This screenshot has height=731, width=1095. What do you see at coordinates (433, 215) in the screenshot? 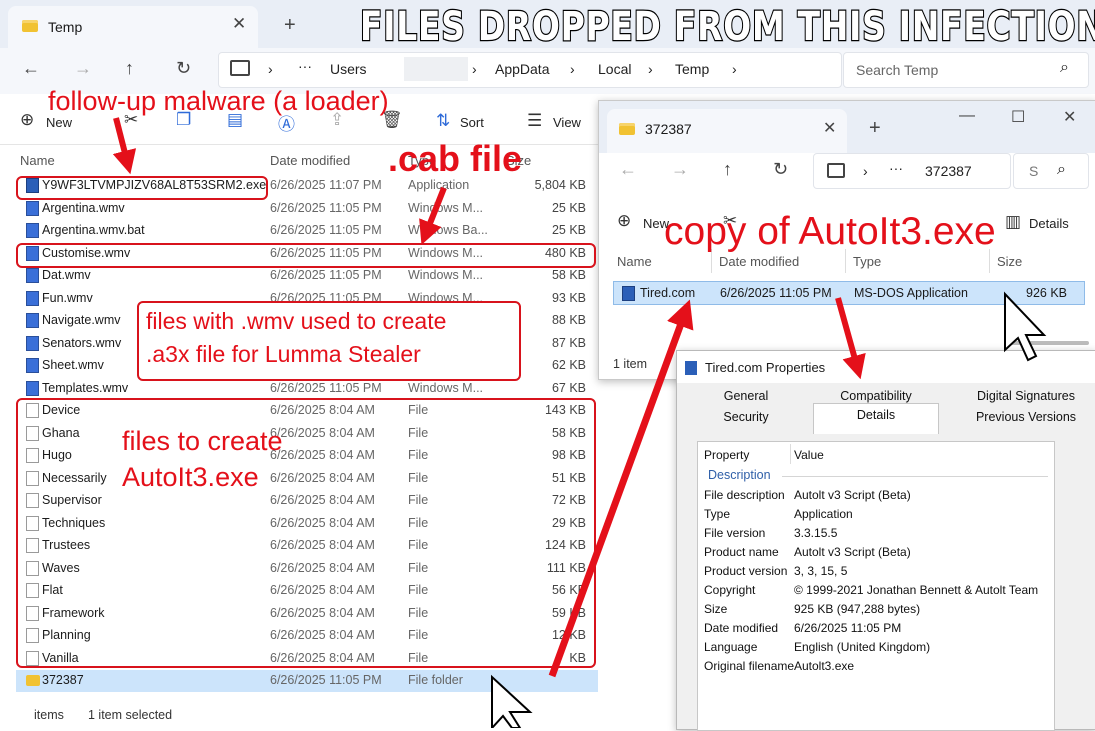
I see `arrow-to-cab` at bounding box center [433, 215].